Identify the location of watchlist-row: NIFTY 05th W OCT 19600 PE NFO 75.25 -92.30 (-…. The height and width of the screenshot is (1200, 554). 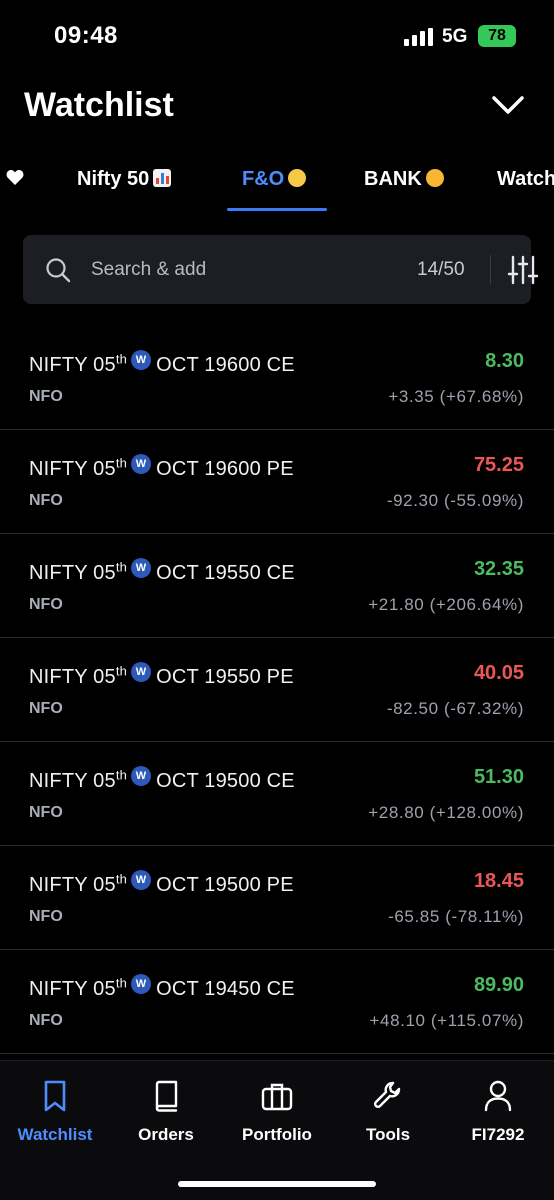
(277, 482).